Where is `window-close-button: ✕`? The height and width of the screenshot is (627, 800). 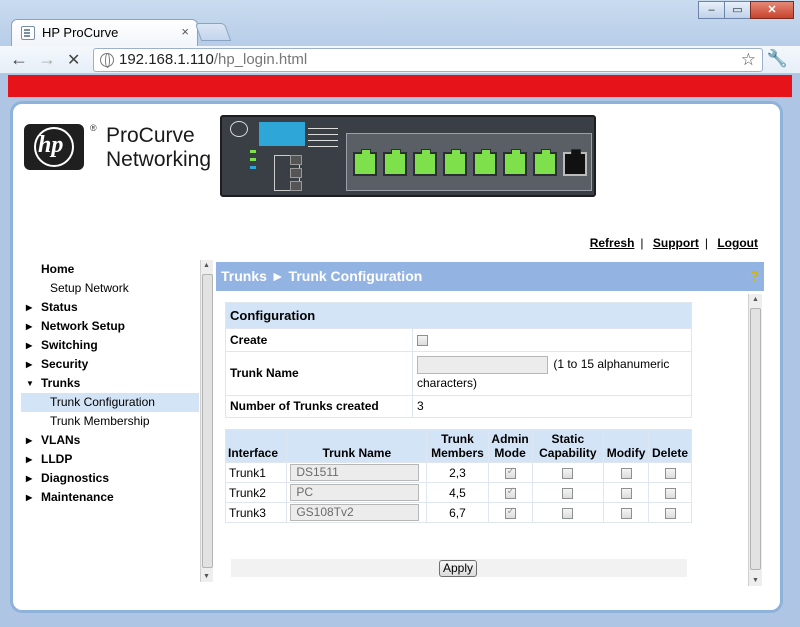
window-close-button: ✕ is located at coordinates (772, 10).